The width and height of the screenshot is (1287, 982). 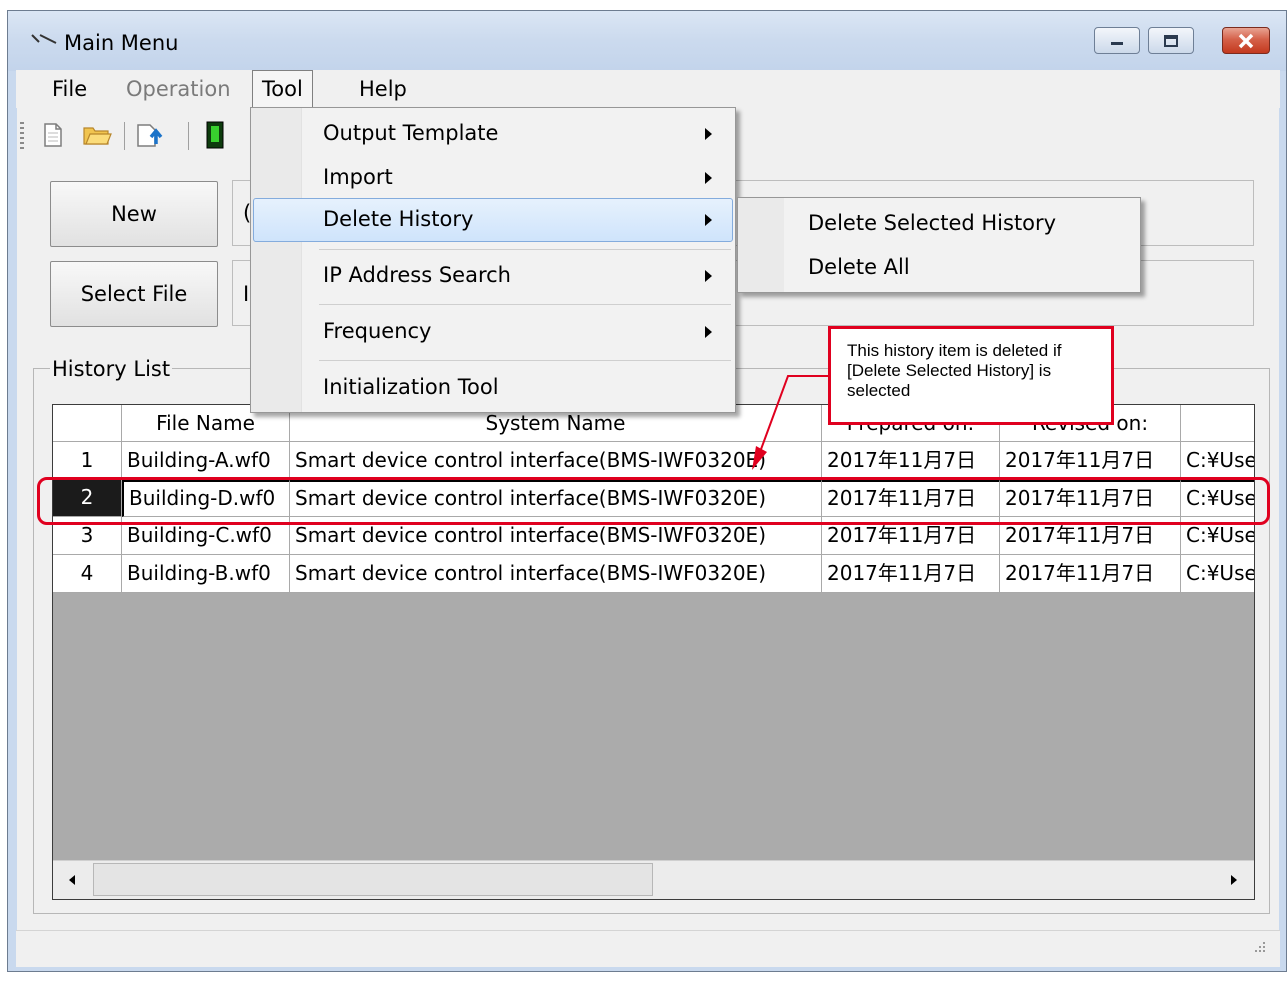 What do you see at coordinates (383, 89) in the screenshot?
I see `menu-help: Help` at bounding box center [383, 89].